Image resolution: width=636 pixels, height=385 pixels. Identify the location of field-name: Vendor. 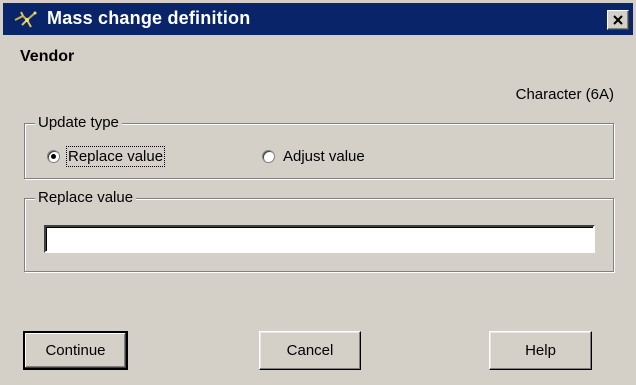
(47, 56).